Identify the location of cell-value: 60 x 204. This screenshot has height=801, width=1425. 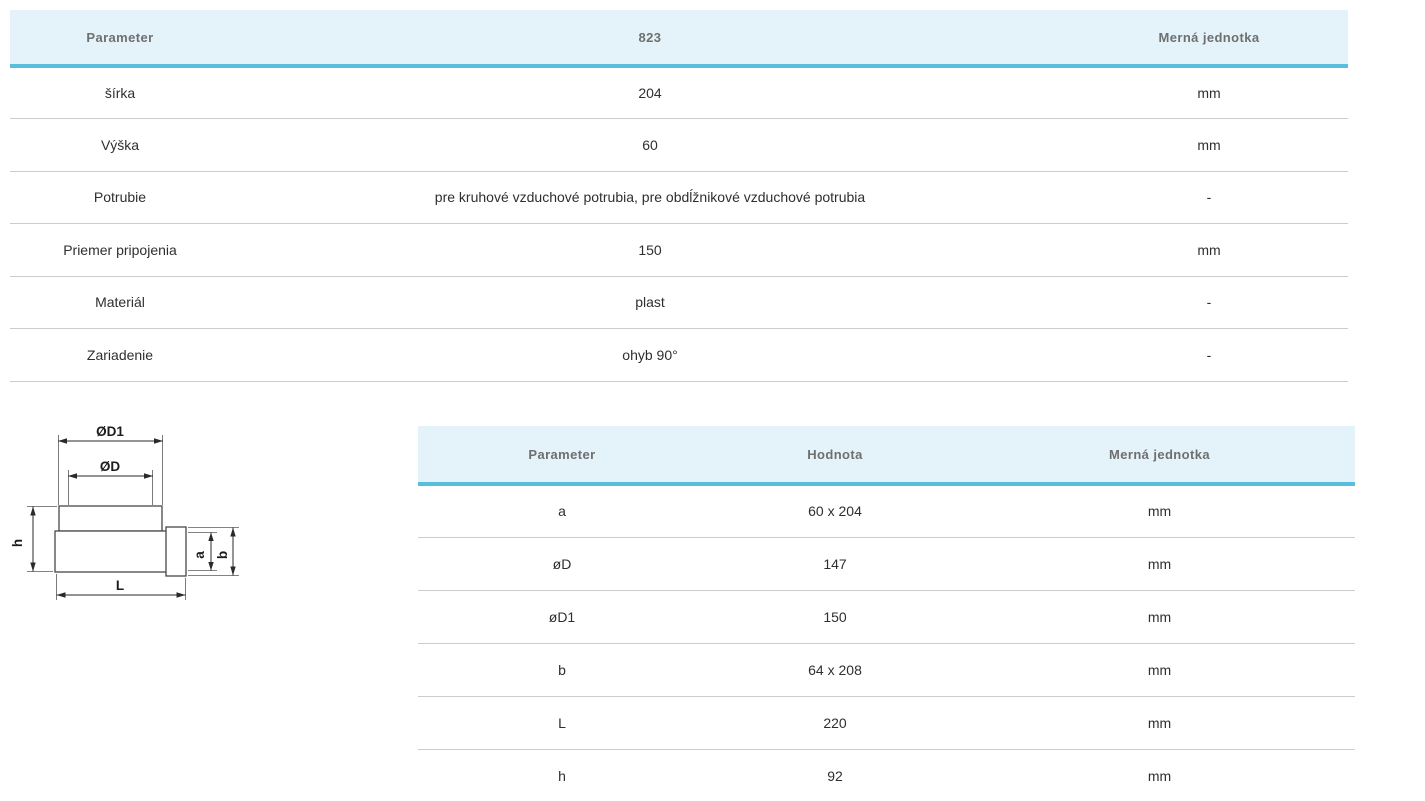
(835, 511).